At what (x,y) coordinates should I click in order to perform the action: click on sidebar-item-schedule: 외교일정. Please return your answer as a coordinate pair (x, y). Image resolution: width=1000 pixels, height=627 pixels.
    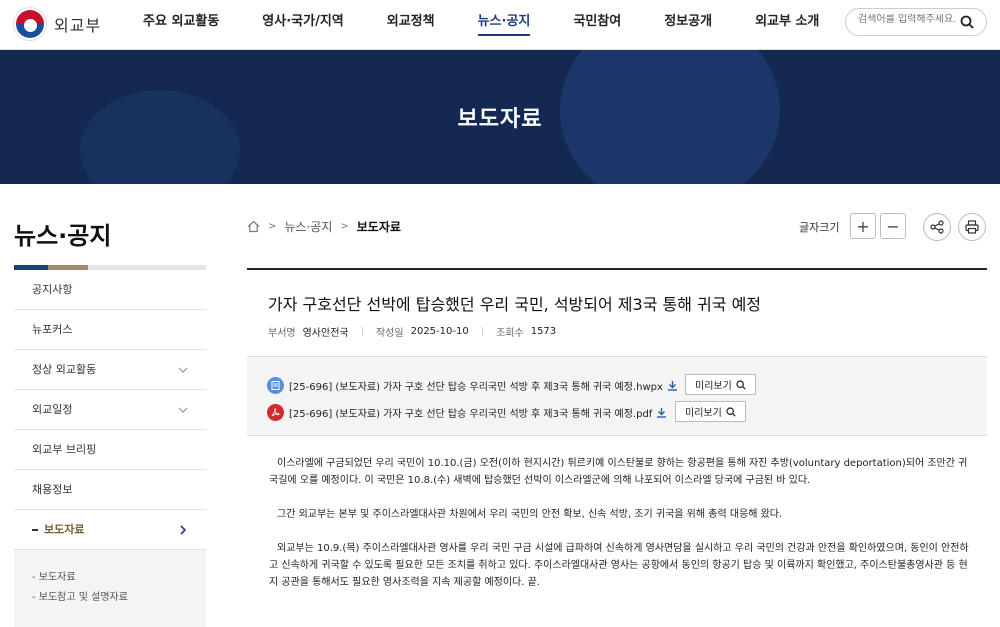
    Looking at the image, I should click on (110, 410).